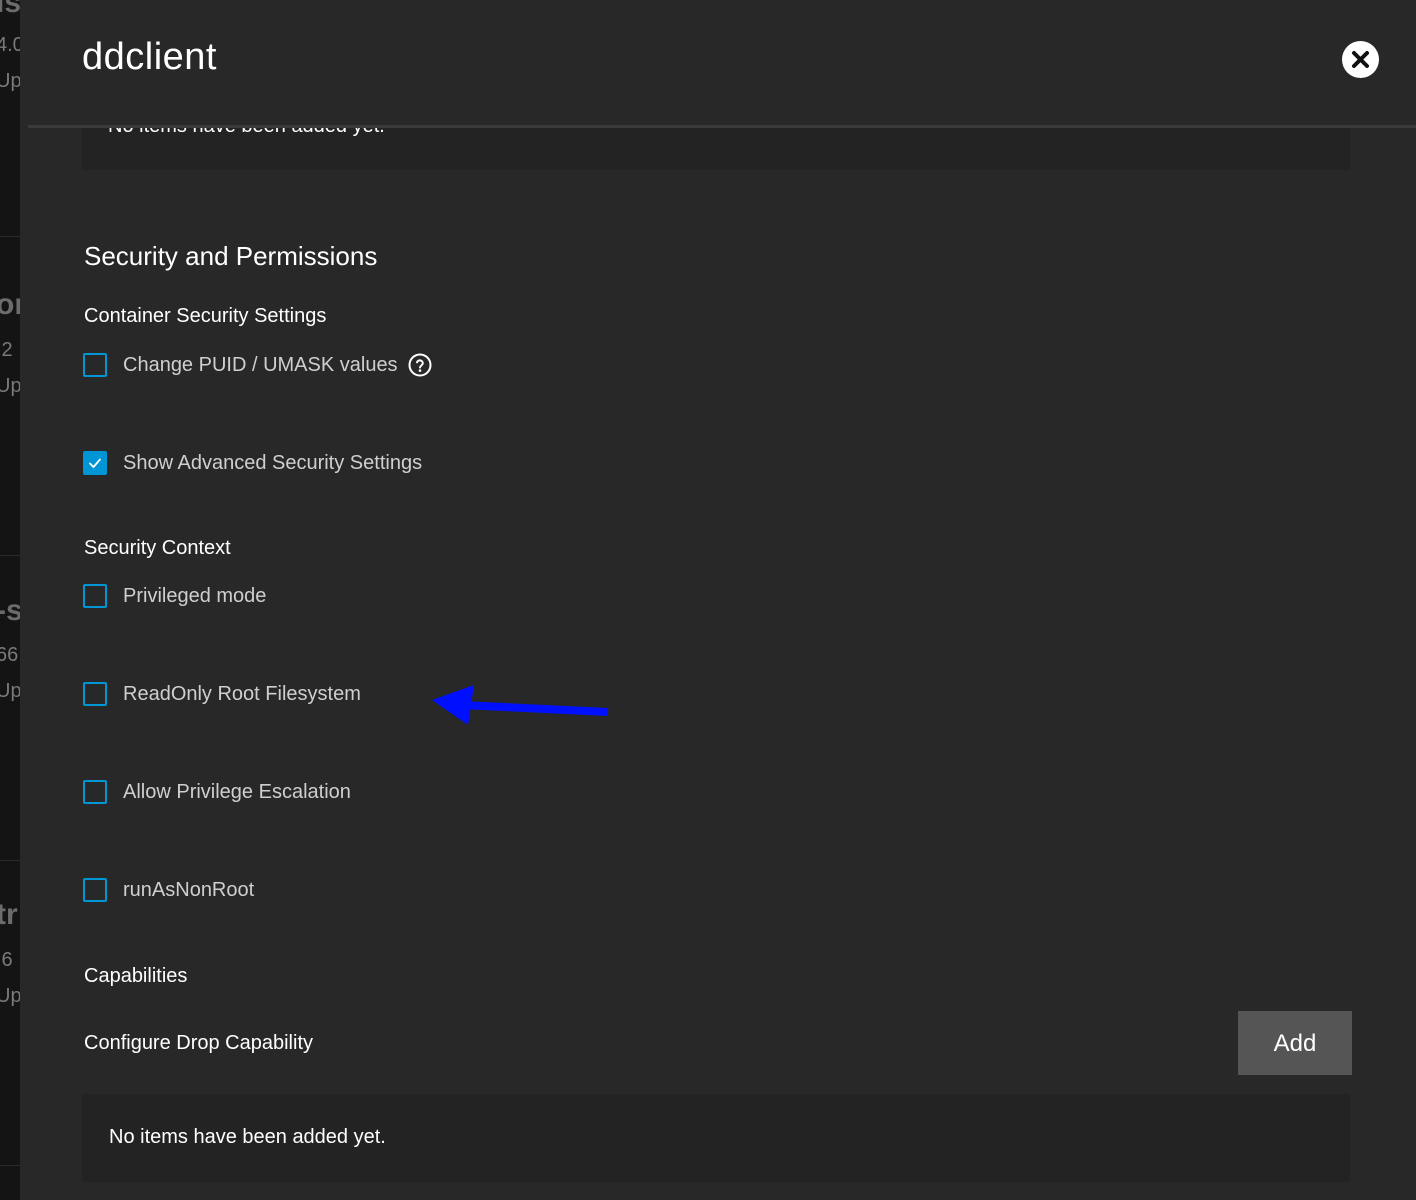  What do you see at coordinates (189, 889) in the screenshot?
I see `run-as-non-root-label: runAsNonRoot` at bounding box center [189, 889].